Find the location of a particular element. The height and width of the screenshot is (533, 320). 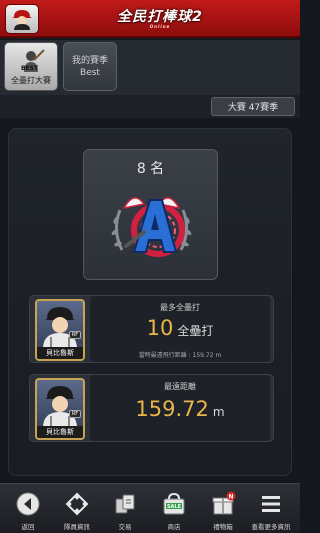

nav-player-info: 隊員資訊 is located at coordinates (77, 509).